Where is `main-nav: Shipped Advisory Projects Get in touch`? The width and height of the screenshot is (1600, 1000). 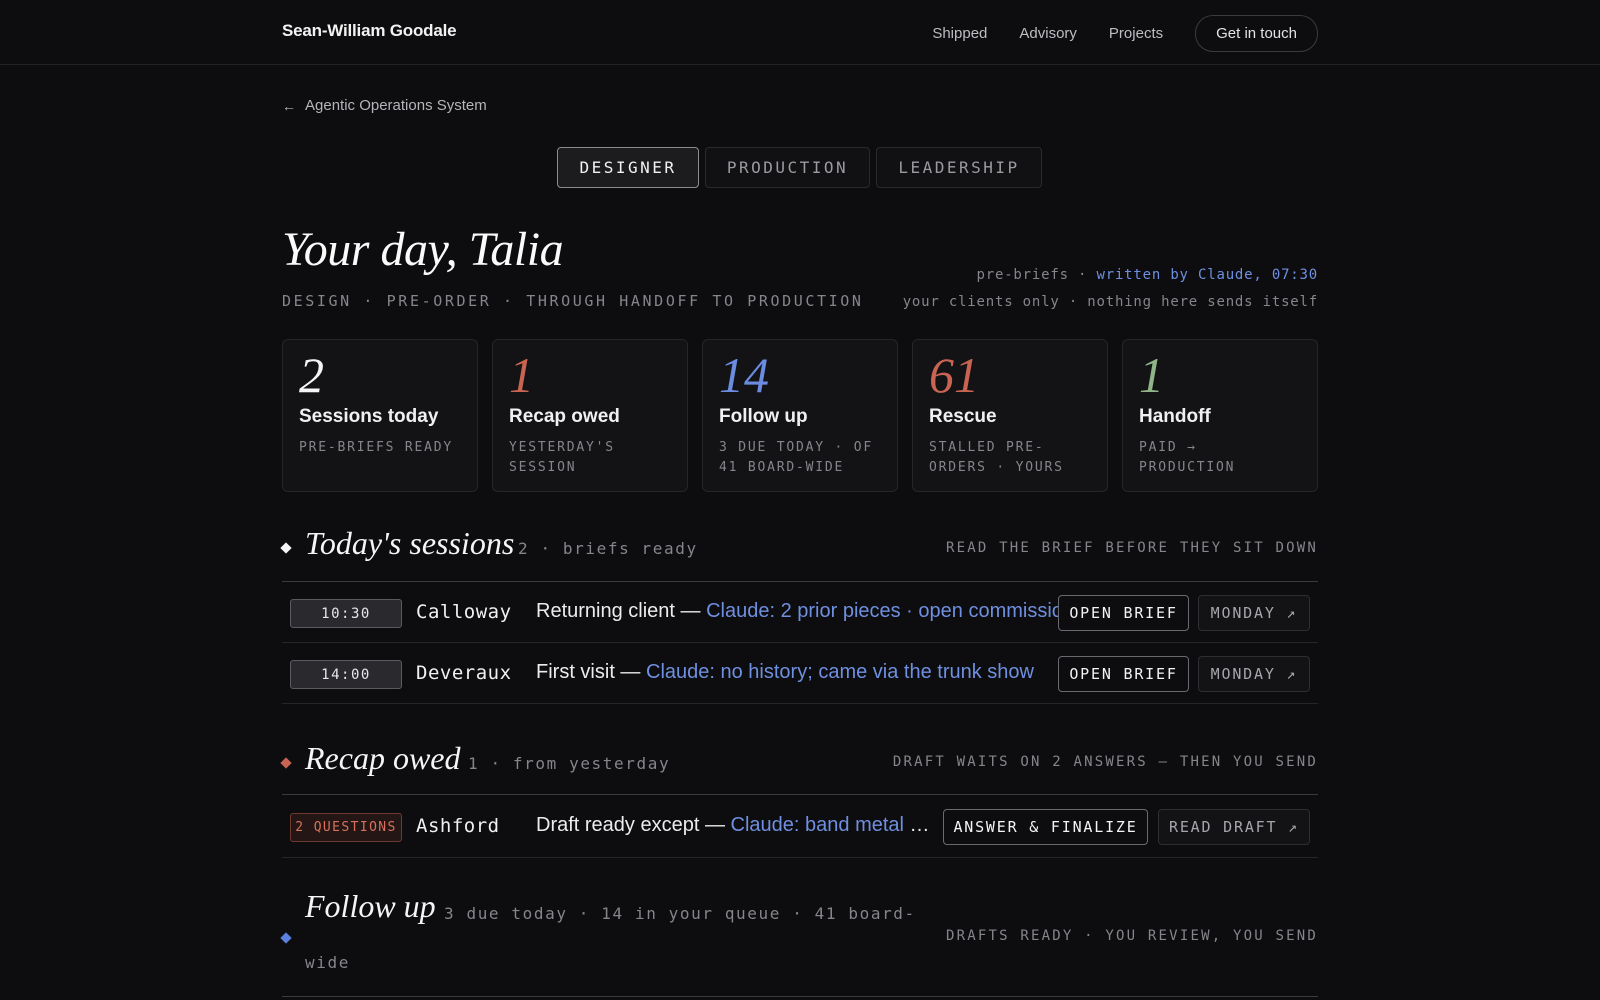 main-nav: Shipped Advisory Projects Get in touch is located at coordinates (1109, 33).